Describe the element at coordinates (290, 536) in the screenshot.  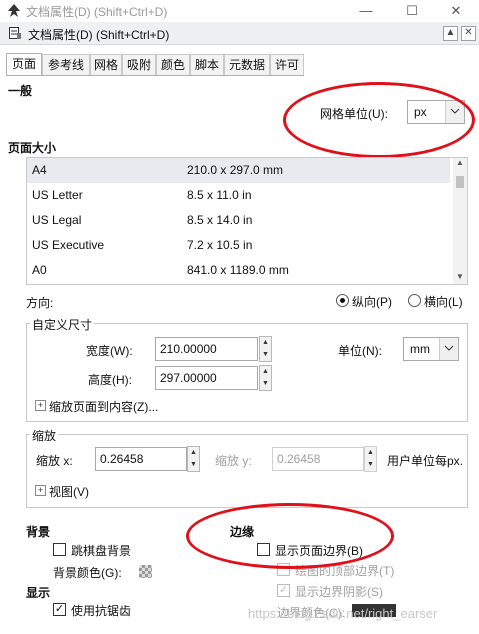
I see `annotation-circle-border` at that location.